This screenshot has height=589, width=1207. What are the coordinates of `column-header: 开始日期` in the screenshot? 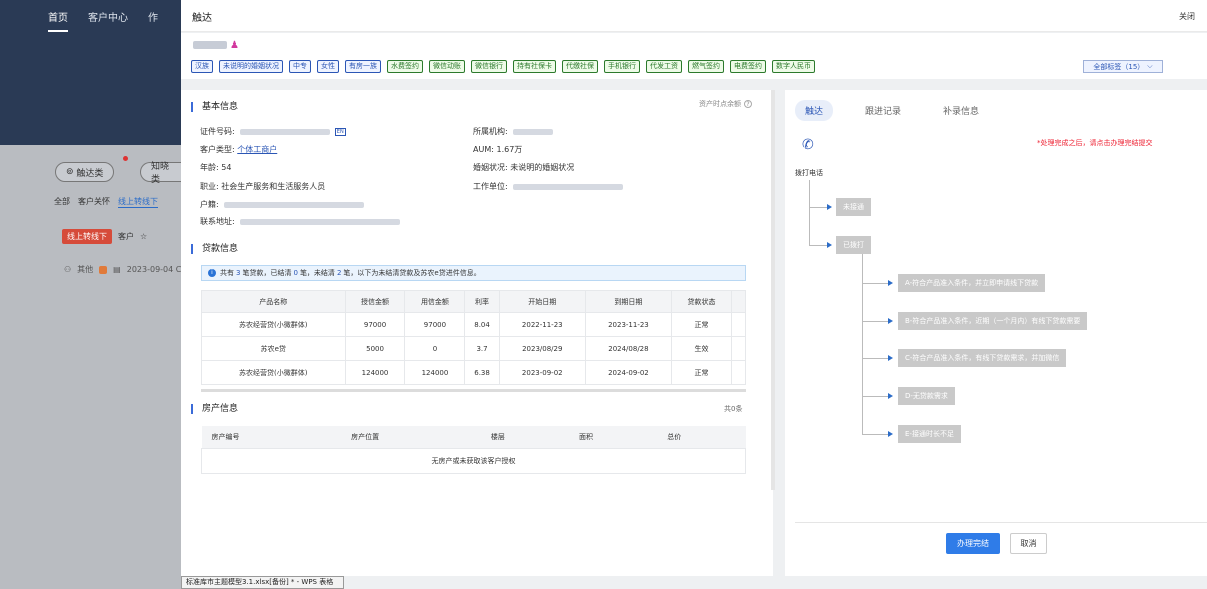 It's located at (542, 301).